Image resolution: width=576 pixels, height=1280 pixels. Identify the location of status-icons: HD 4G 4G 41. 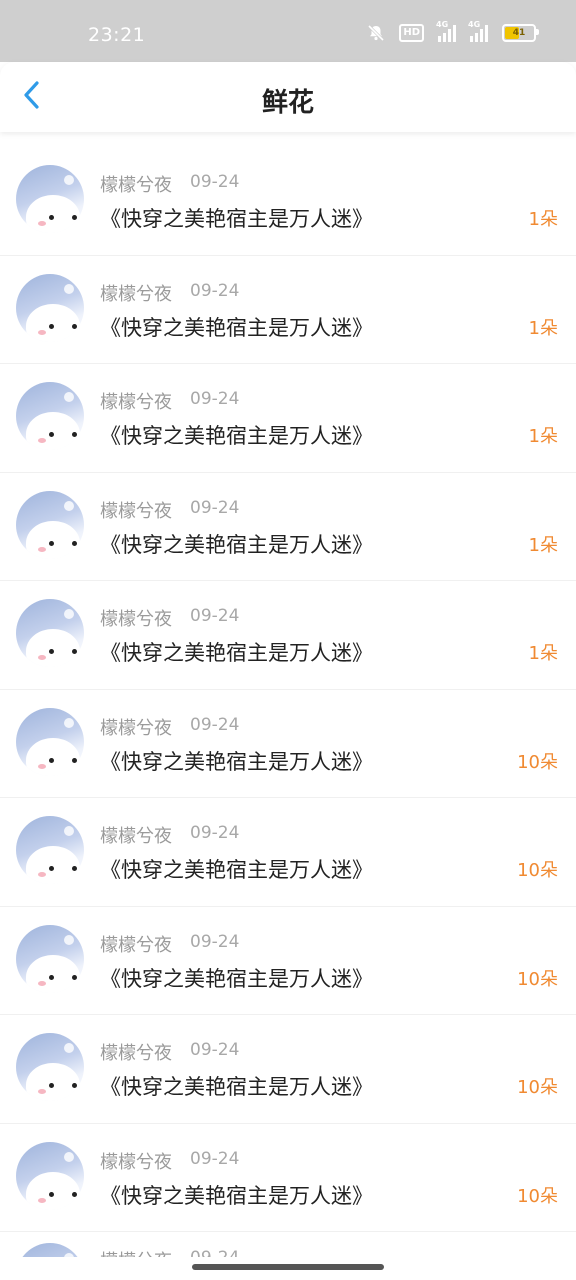
(453, 31).